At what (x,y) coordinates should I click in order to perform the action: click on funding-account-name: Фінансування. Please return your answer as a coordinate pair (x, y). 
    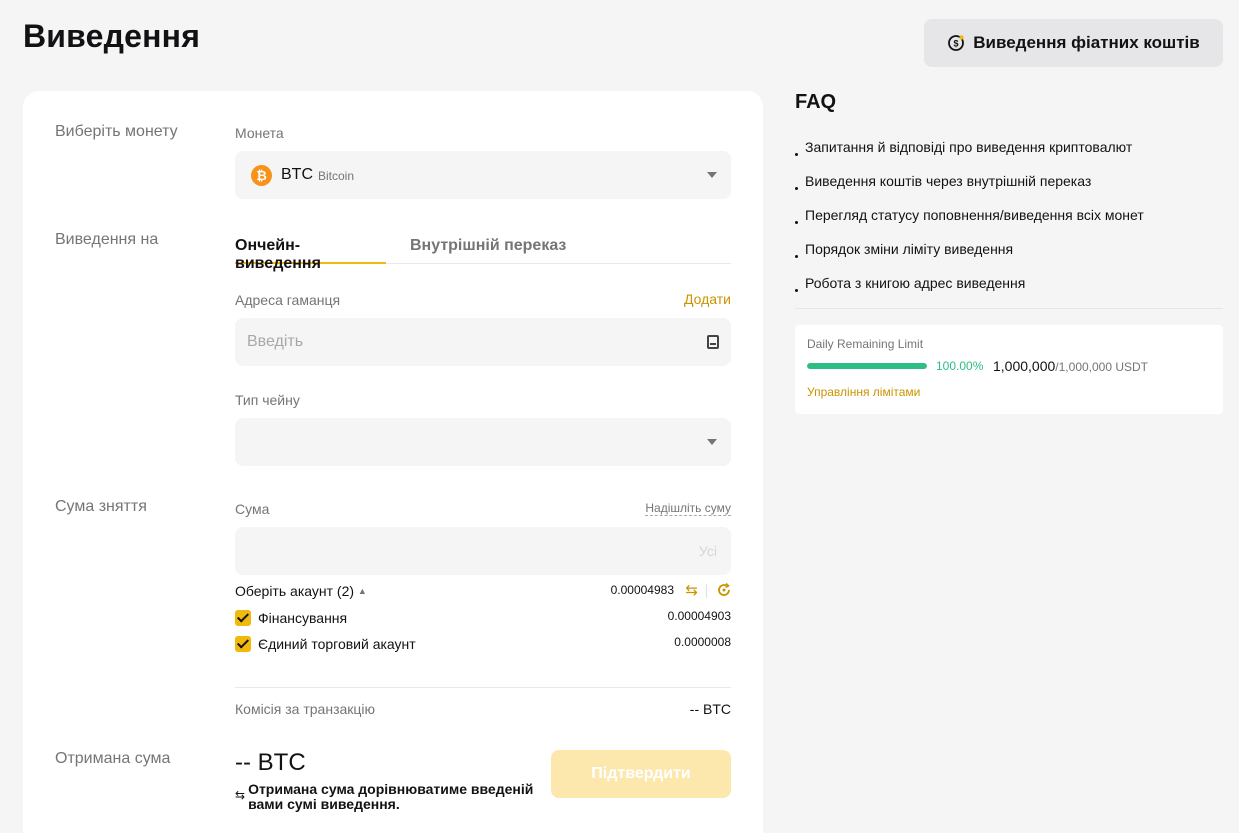
    Looking at the image, I should click on (303, 618).